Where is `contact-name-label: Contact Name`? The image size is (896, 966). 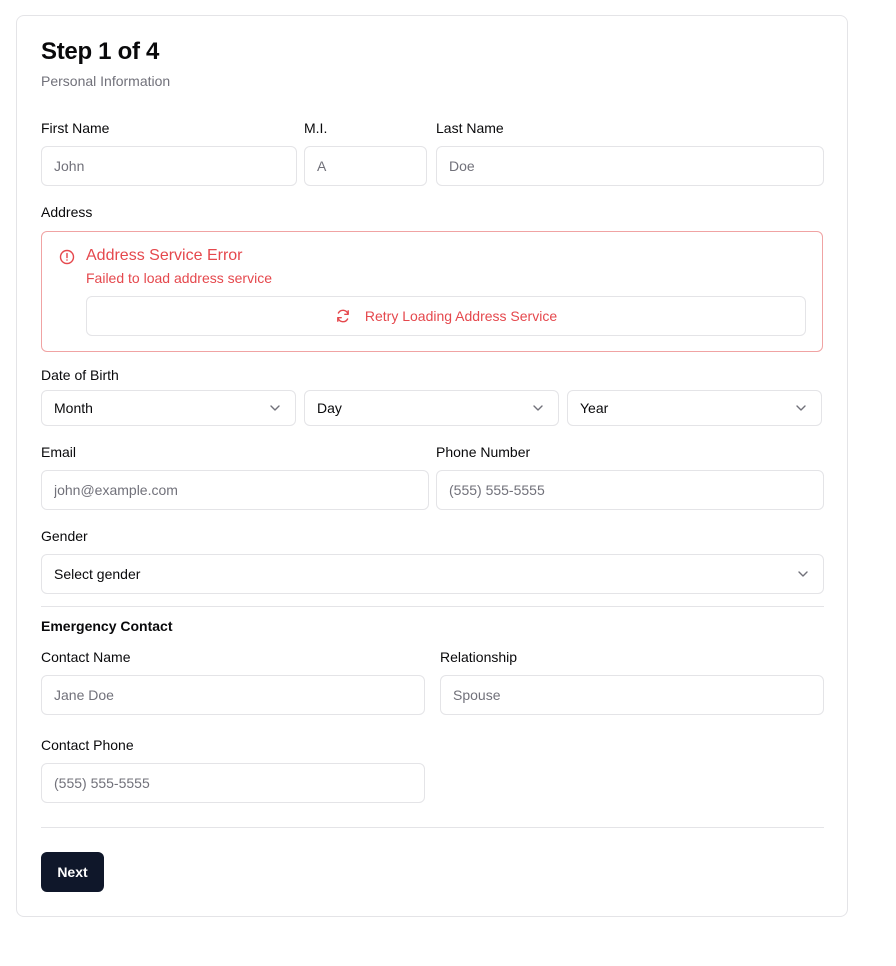 contact-name-label: Contact Name is located at coordinates (86, 657).